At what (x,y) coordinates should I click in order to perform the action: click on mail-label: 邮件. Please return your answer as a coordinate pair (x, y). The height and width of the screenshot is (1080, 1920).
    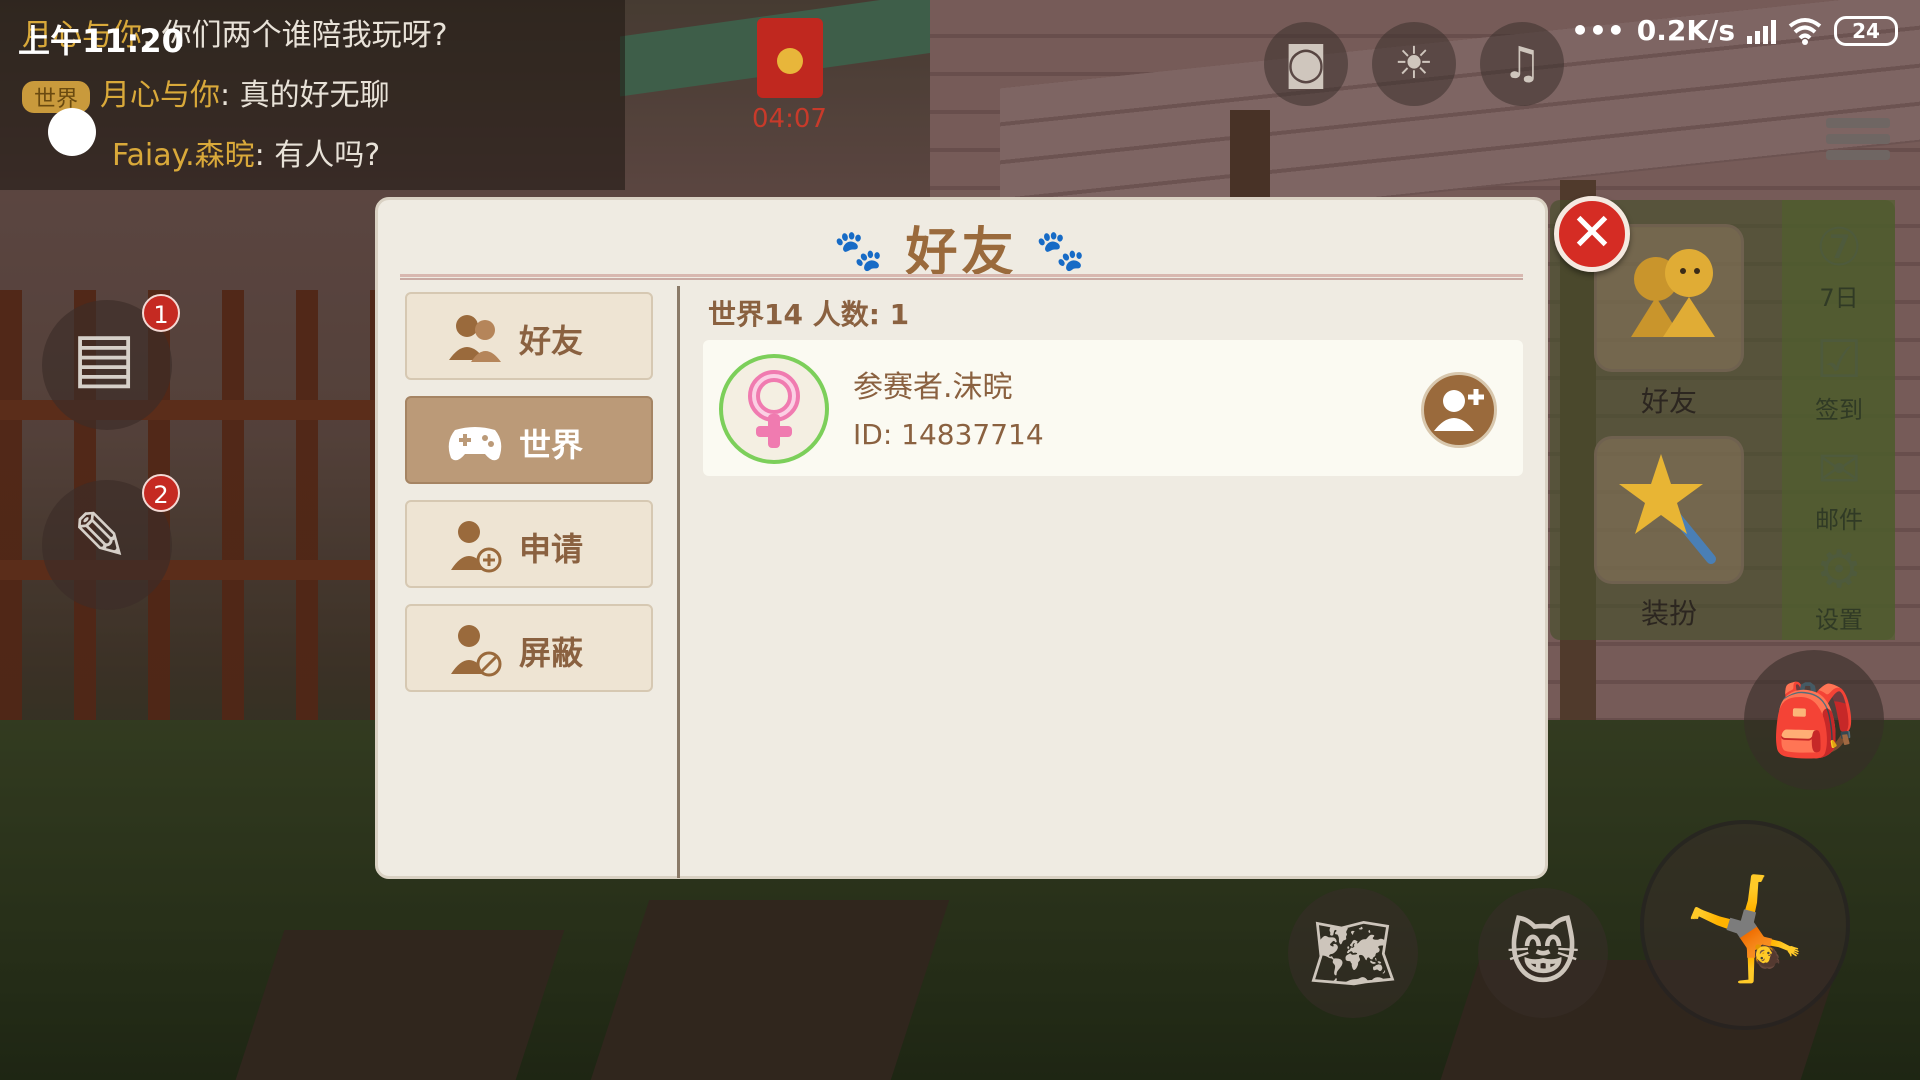
    Looking at the image, I should click on (1839, 520).